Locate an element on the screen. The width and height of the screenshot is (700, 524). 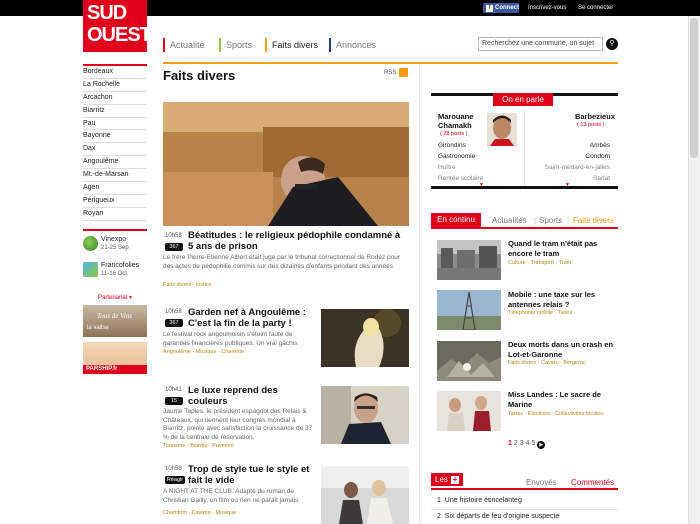
facebook-icon: f is located at coordinates (489, 8).